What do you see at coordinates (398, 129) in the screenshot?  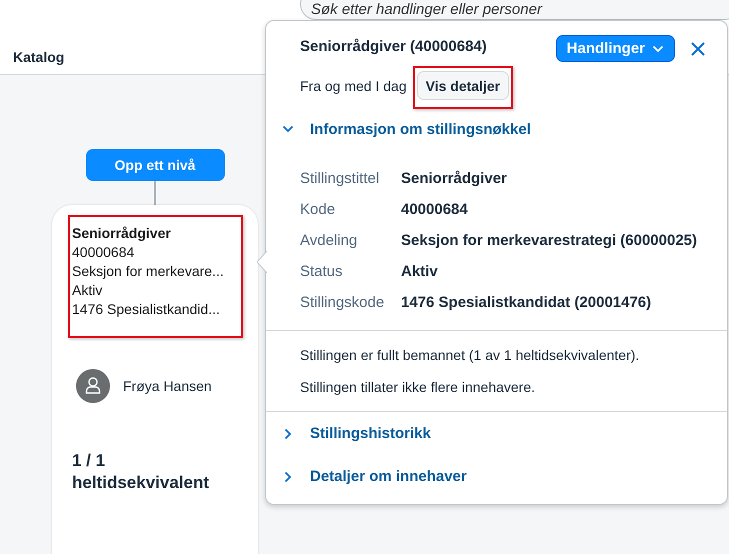 I see `section-header: Informasjon om stillingsnøkkel` at bounding box center [398, 129].